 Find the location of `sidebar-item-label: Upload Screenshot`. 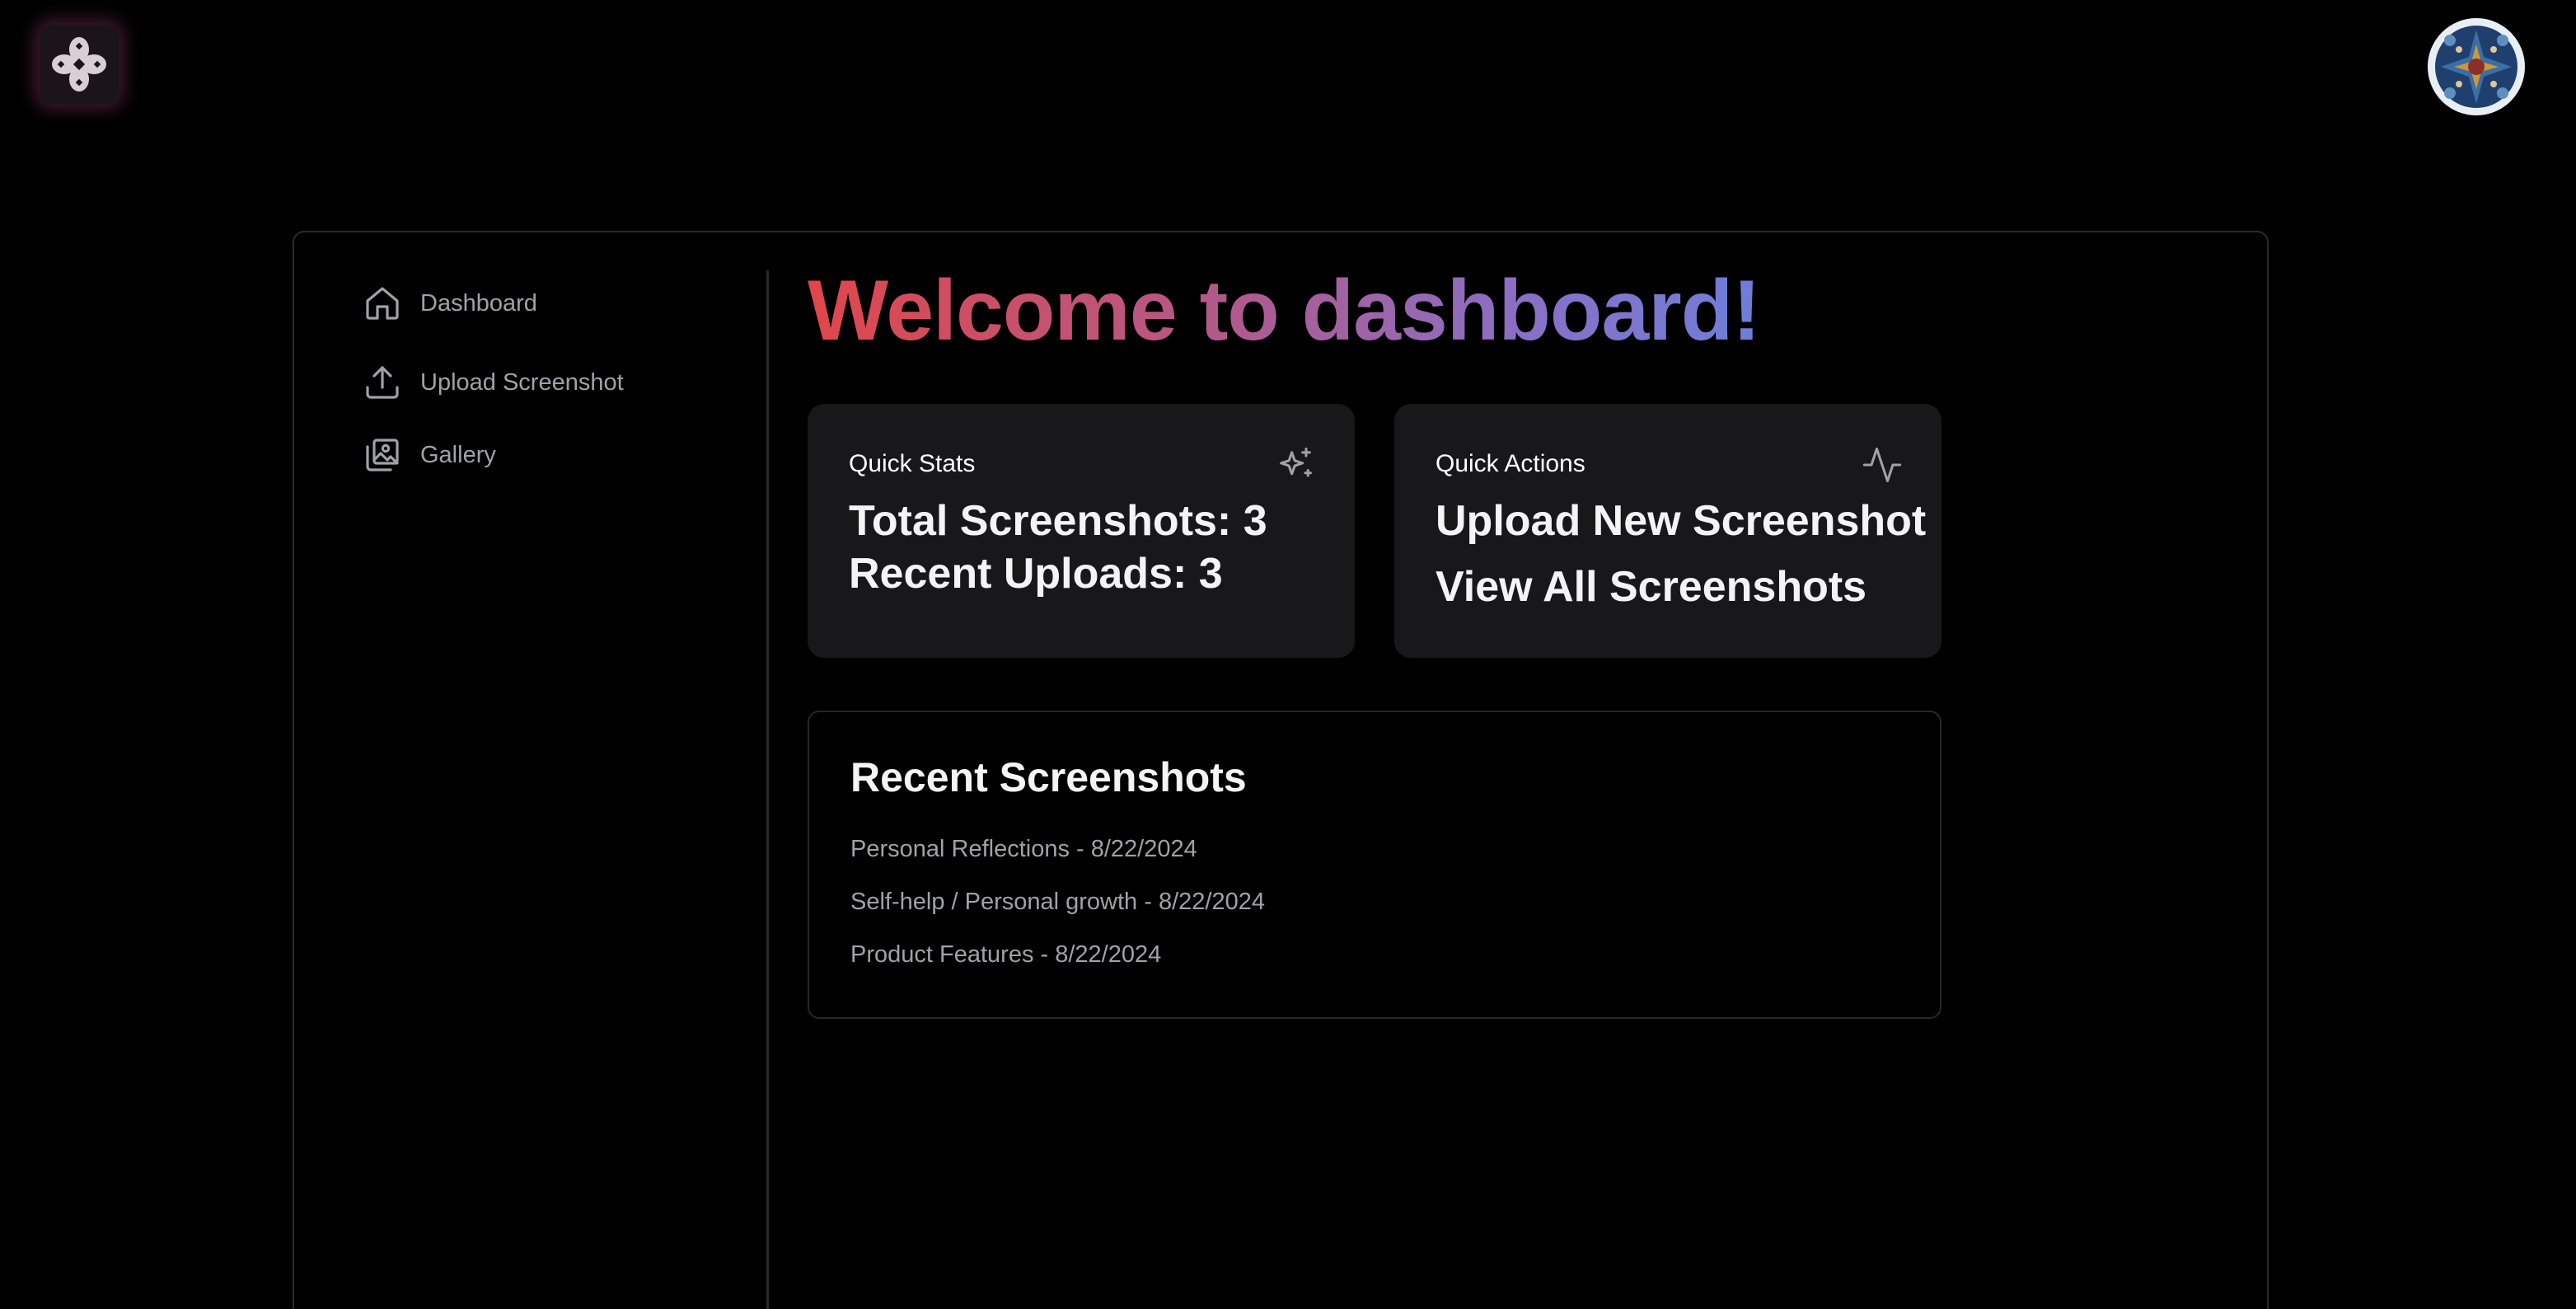

sidebar-item-label: Upload Screenshot is located at coordinates (522, 382).